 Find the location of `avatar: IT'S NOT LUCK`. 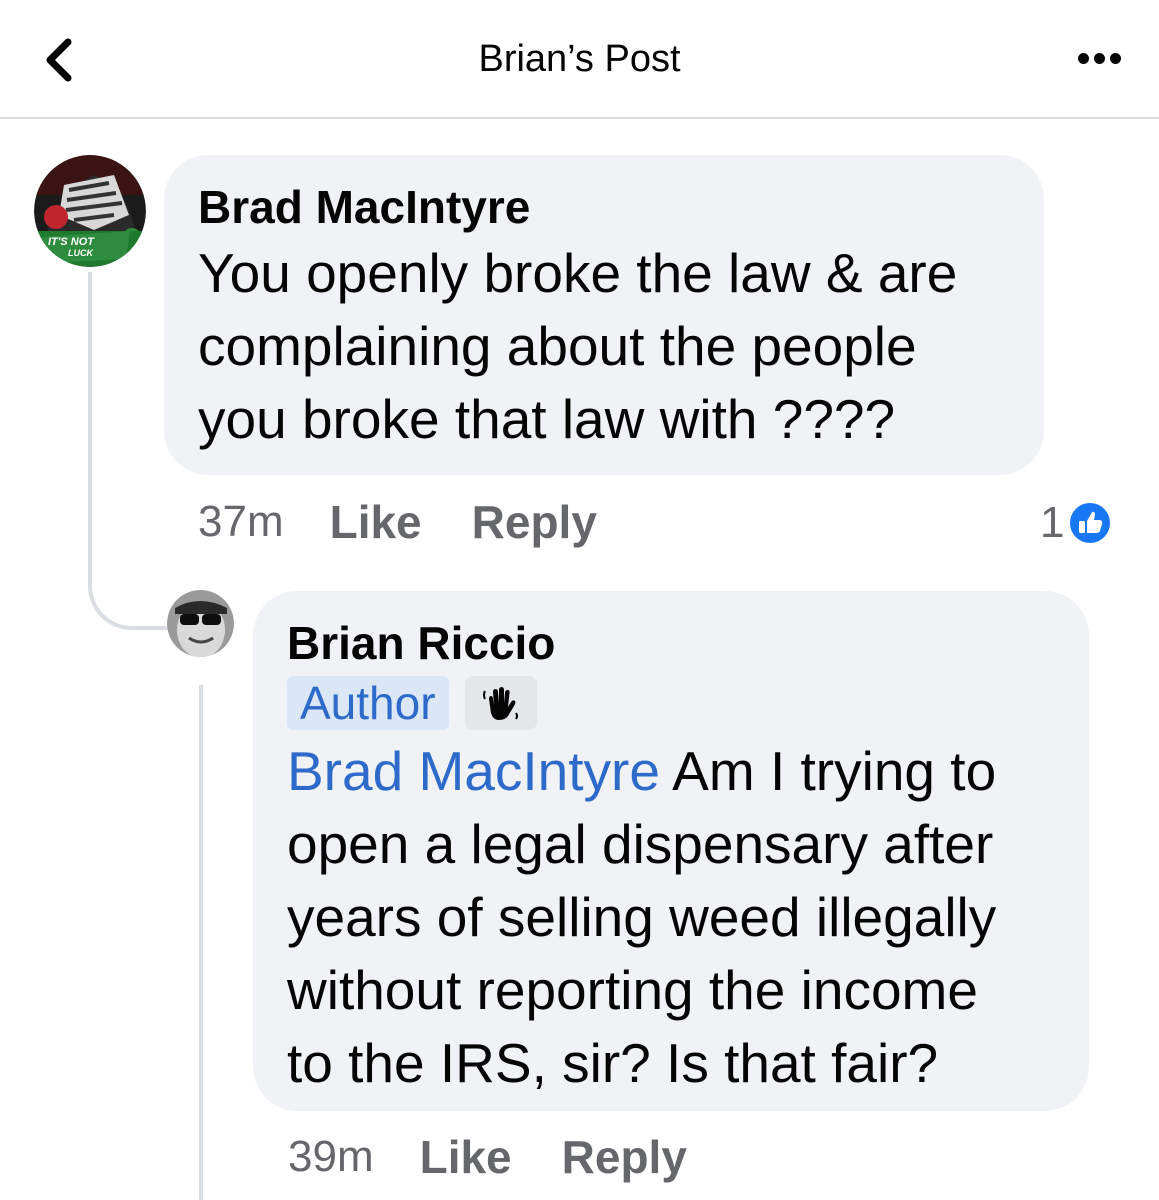

avatar: IT'S NOT LUCK is located at coordinates (90, 211).